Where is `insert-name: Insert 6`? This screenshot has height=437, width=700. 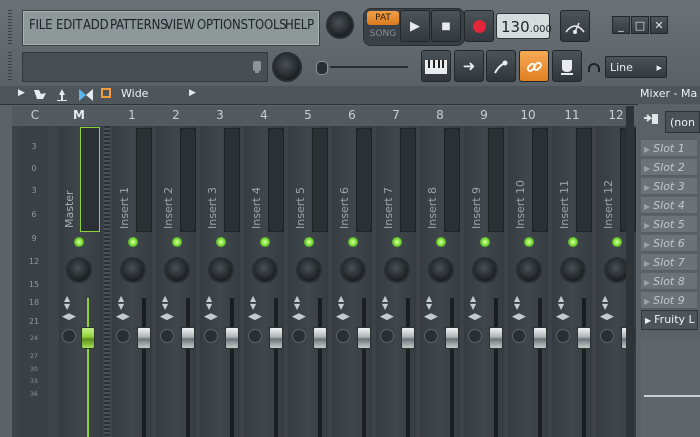 insert-name: Insert 6 is located at coordinates (344, 208).